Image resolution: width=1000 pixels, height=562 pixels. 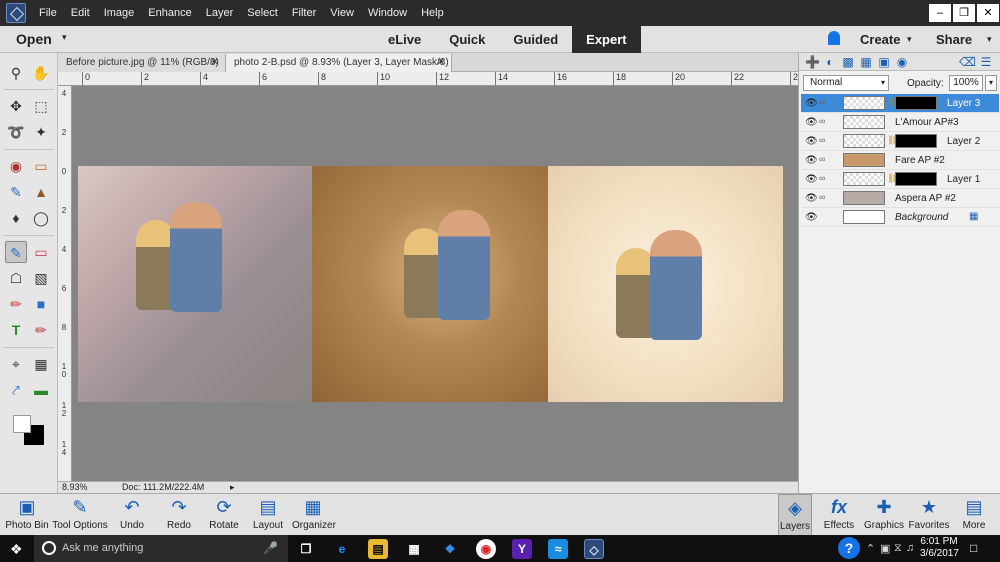 What do you see at coordinates (964, 13) in the screenshot?
I see `maximize-button: ❐` at bounding box center [964, 13].